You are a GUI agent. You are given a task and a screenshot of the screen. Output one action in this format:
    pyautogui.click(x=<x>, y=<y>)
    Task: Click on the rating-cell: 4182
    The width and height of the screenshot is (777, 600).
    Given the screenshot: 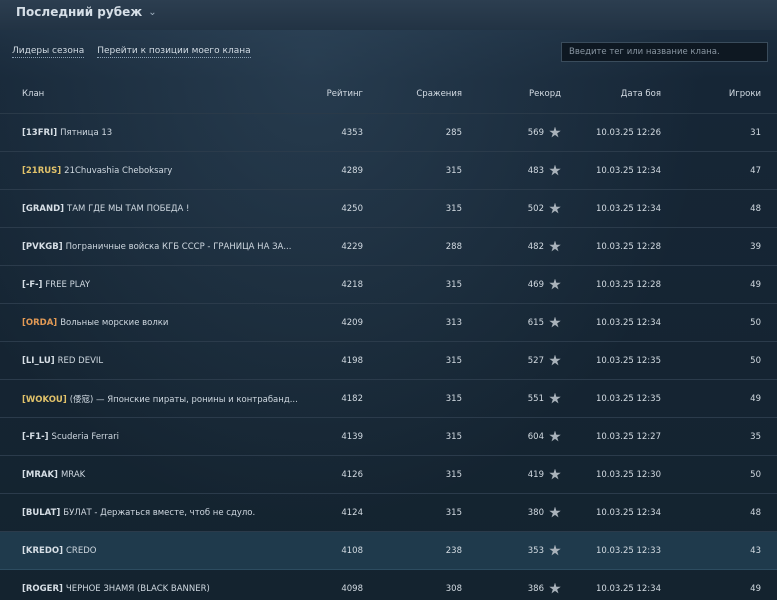 What is the action you would take?
    pyautogui.click(x=352, y=398)
    